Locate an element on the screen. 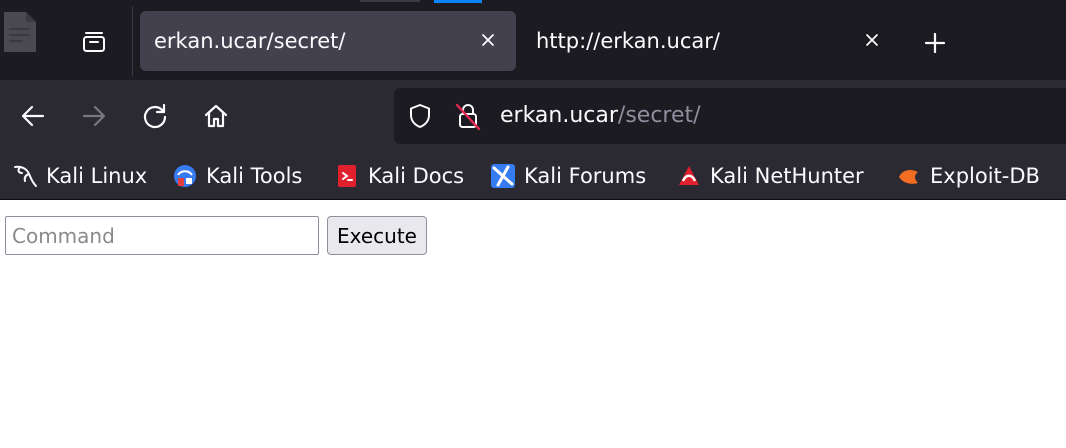  list-all-tabs-button is located at coordinates (94, 42).